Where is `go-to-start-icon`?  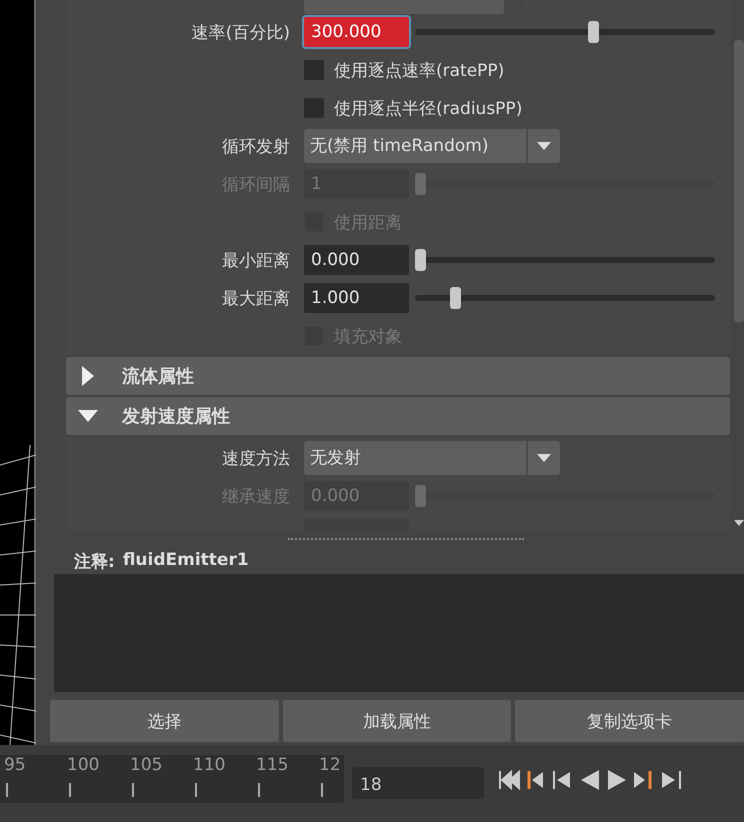 go-to-start-icon is located at coordinates (509, 780).